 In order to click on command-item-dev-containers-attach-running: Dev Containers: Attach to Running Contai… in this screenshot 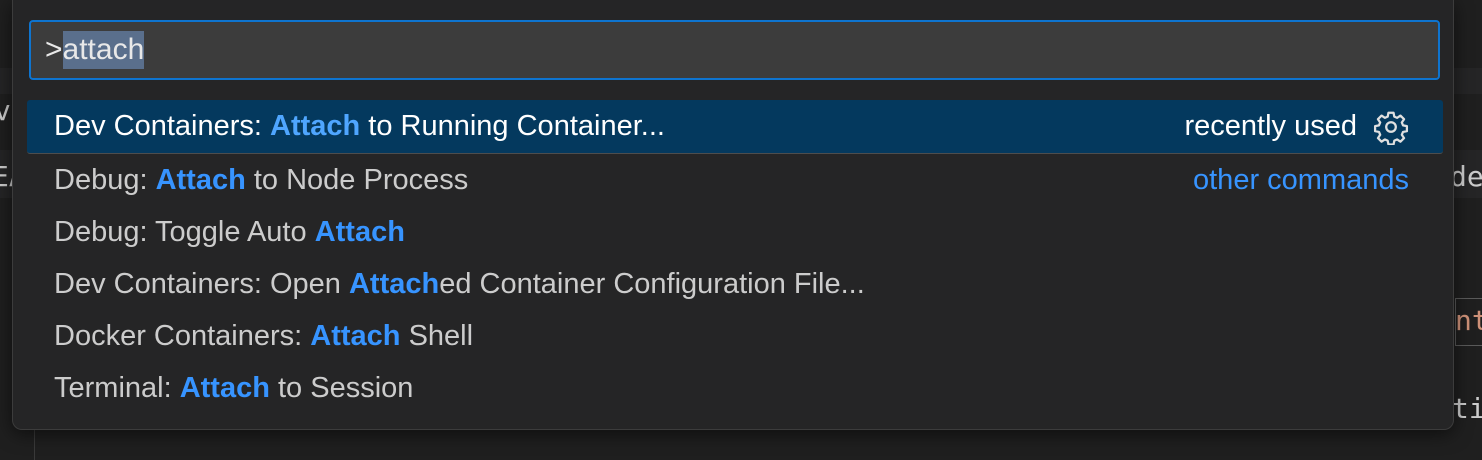, I will do `click(735, 127)`.